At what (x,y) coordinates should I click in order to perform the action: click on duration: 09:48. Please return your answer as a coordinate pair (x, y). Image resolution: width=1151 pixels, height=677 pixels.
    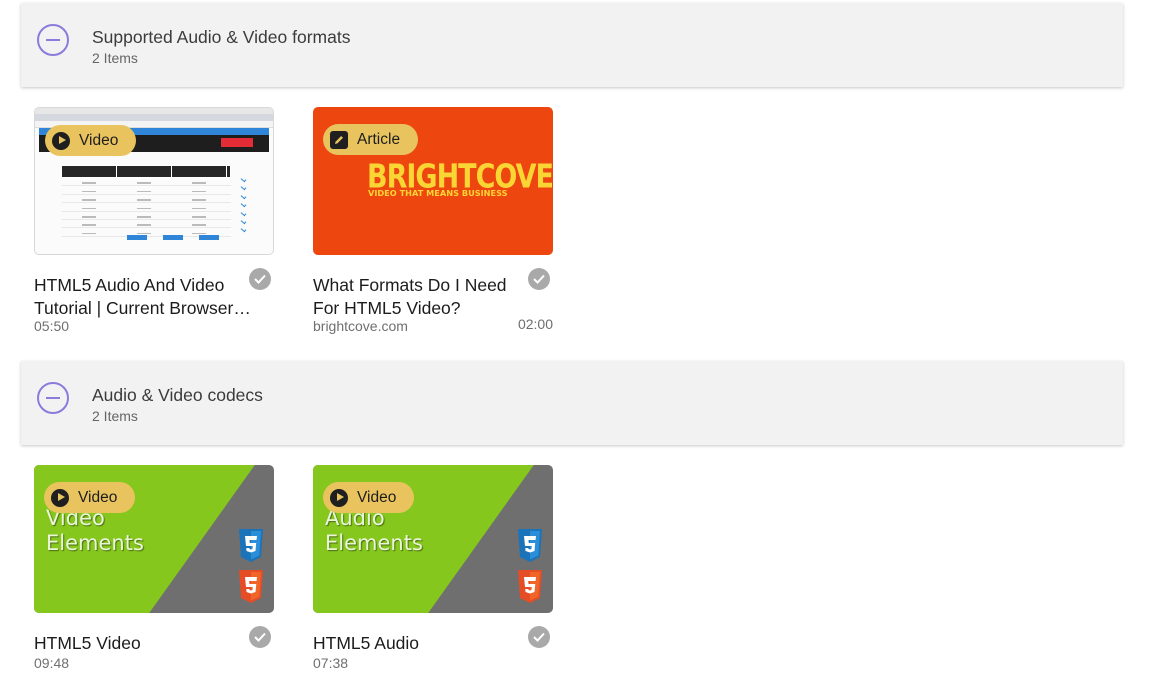
    Looking at the image, I should click on (52, 663).